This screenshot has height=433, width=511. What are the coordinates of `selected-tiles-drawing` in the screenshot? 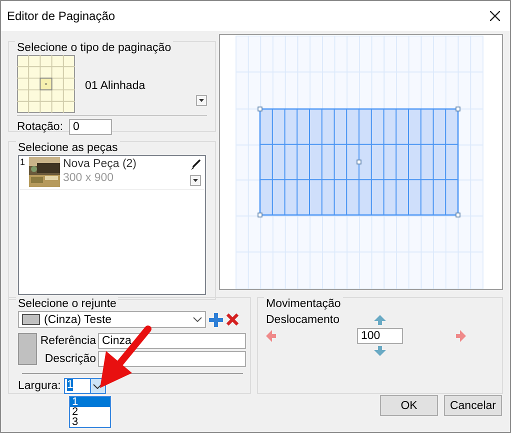 It's located at (359, 162).